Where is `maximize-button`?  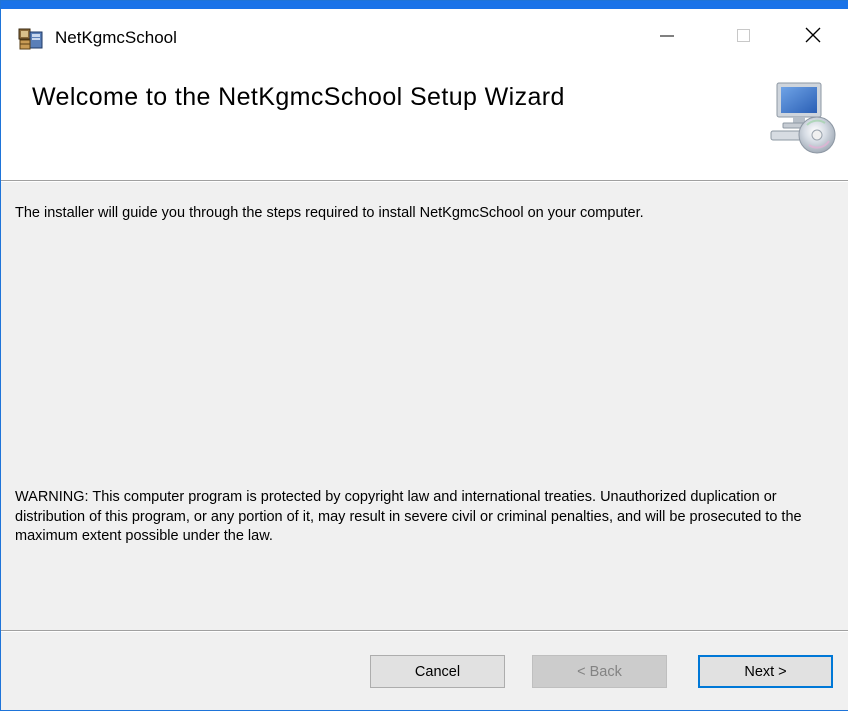 maximize-button is located at coordinates (743, 35).